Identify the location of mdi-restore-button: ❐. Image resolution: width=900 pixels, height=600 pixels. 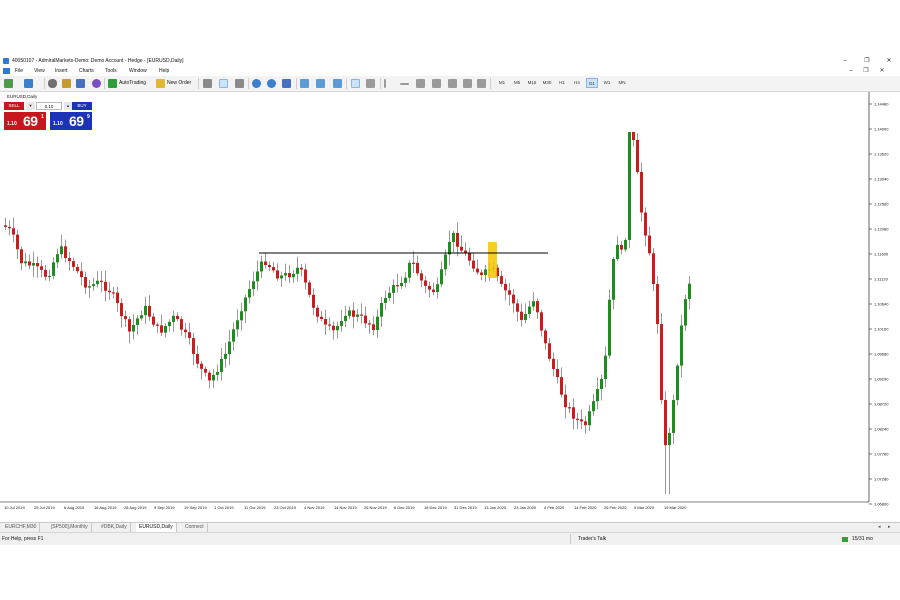
(866, 71).